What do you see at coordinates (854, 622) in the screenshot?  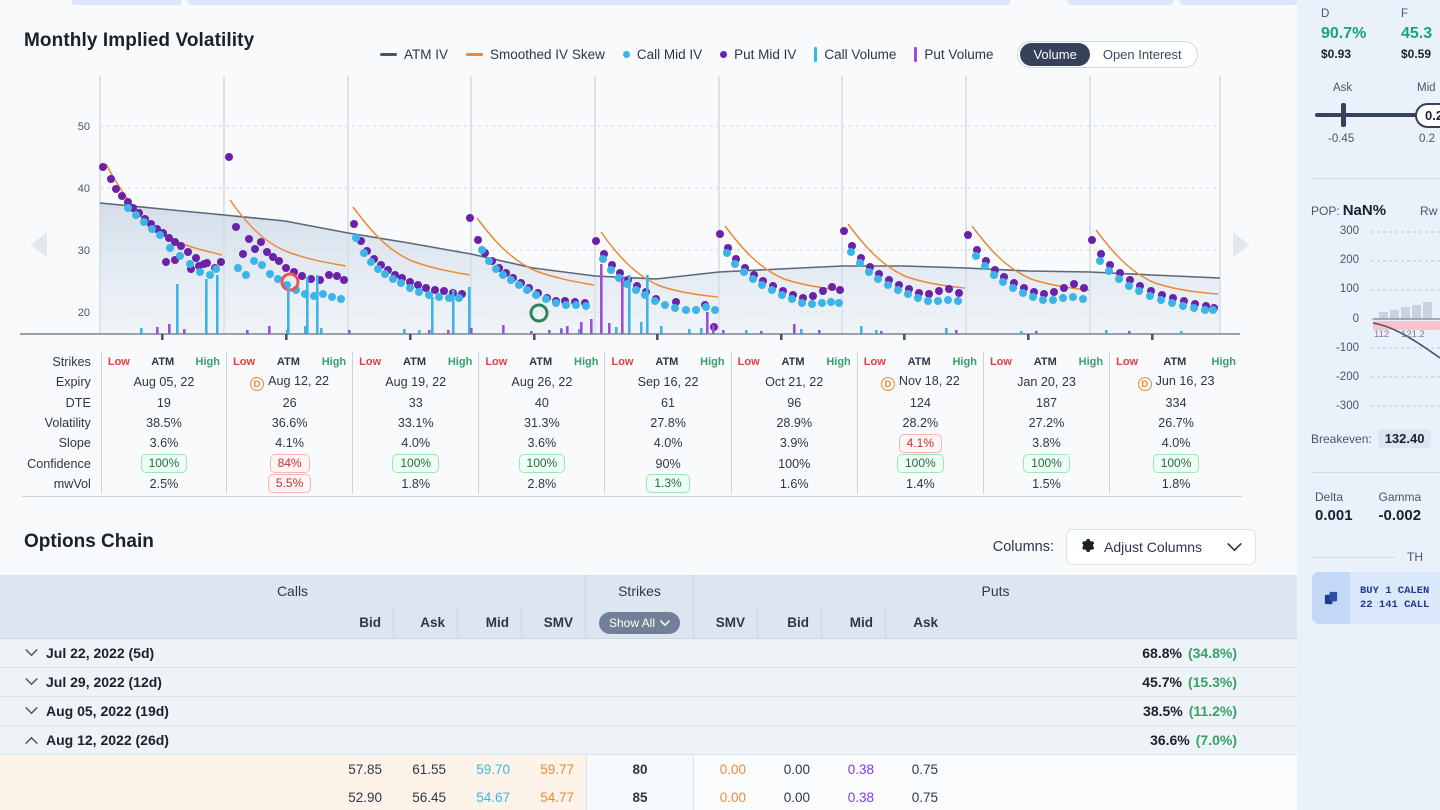 I see `col-put-mid: Mid` at bounding box center [854, 622].